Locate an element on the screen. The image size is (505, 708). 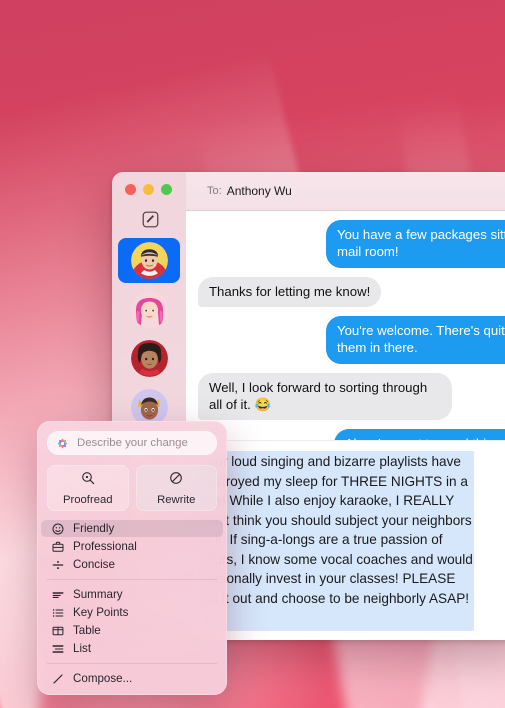
bullet-list-icon is located at coordinates (57, 612).